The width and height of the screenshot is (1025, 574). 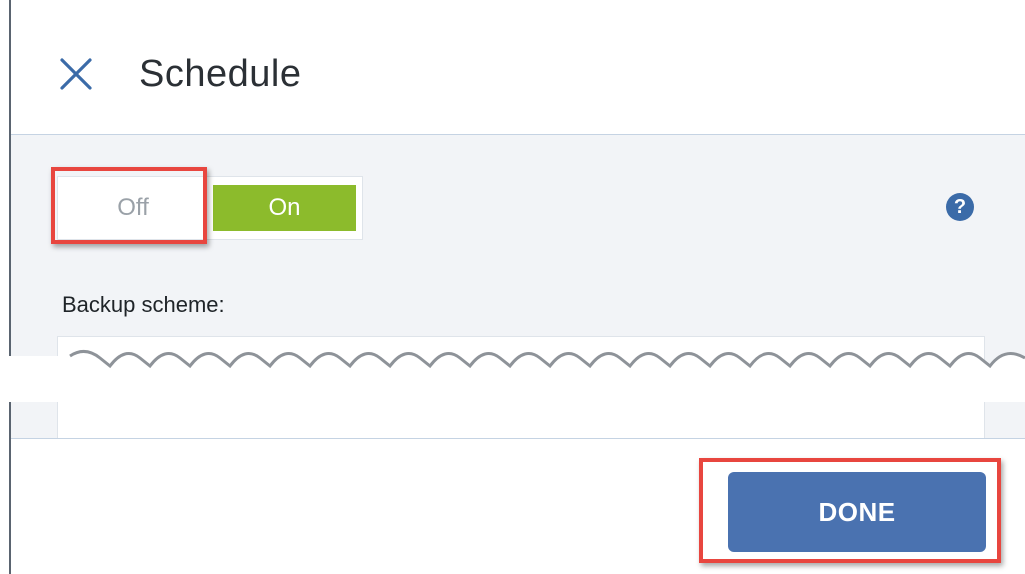 What do you see at coordinates (143, 304) in the screenshot?
I see `backup-scheme-label: Backup scheme:` at bounding box center [143, 304].